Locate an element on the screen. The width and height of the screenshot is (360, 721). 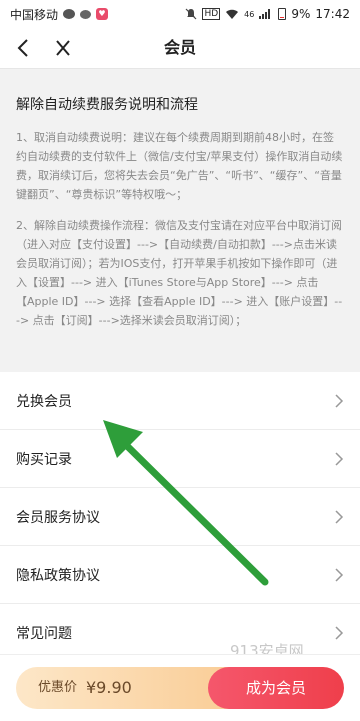
chevron-left-icon is located at coordinates (22, 48).